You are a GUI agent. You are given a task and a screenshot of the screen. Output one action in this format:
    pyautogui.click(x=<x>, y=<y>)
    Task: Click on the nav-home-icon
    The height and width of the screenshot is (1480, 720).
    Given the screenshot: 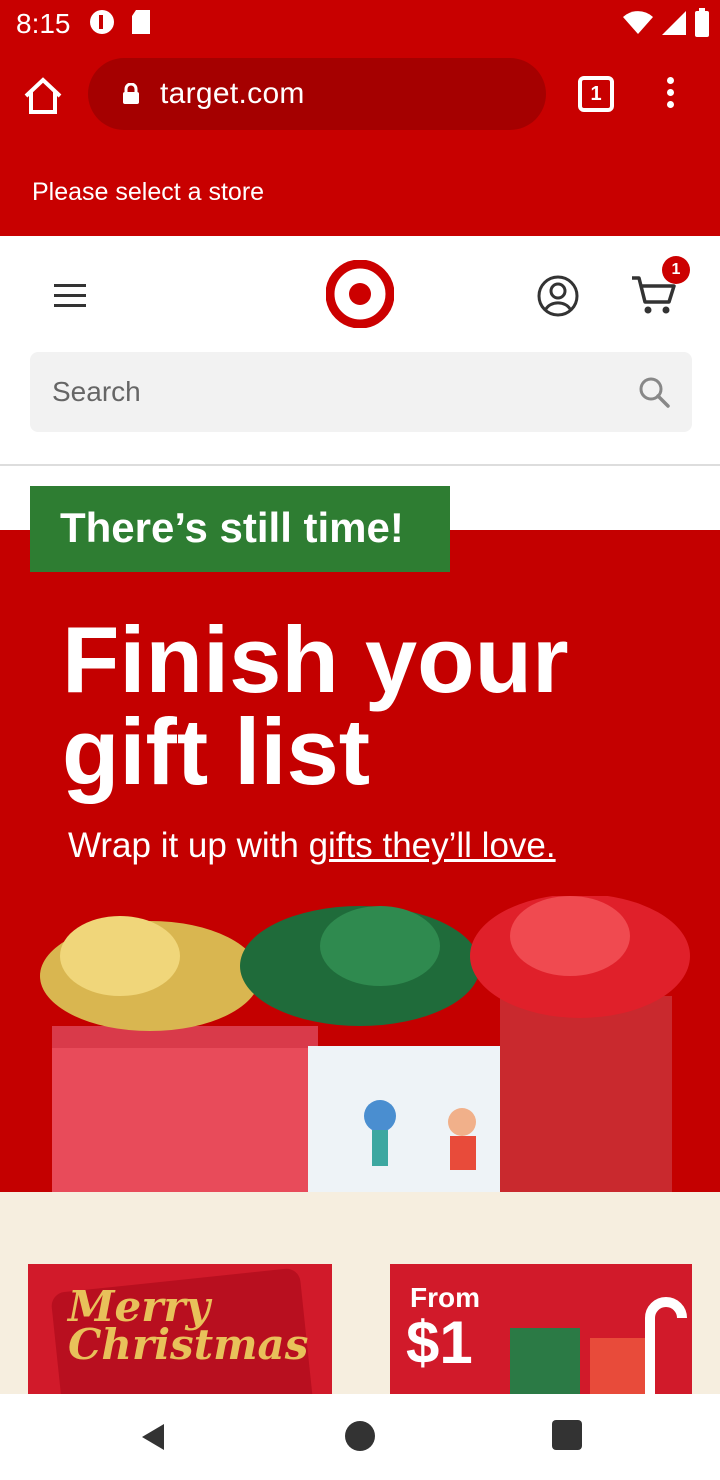 What is the action you would take?
    pyautogui.click(x=360, y=1436)
    